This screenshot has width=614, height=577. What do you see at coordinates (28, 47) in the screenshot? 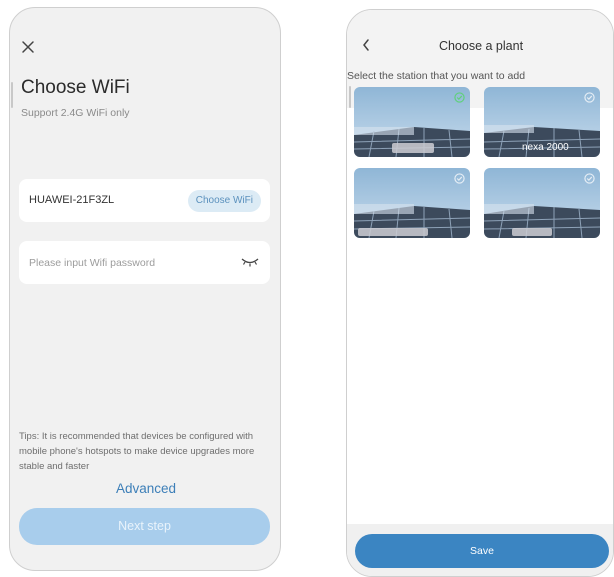
I see `close-icon` at bounding box center [28, 47].